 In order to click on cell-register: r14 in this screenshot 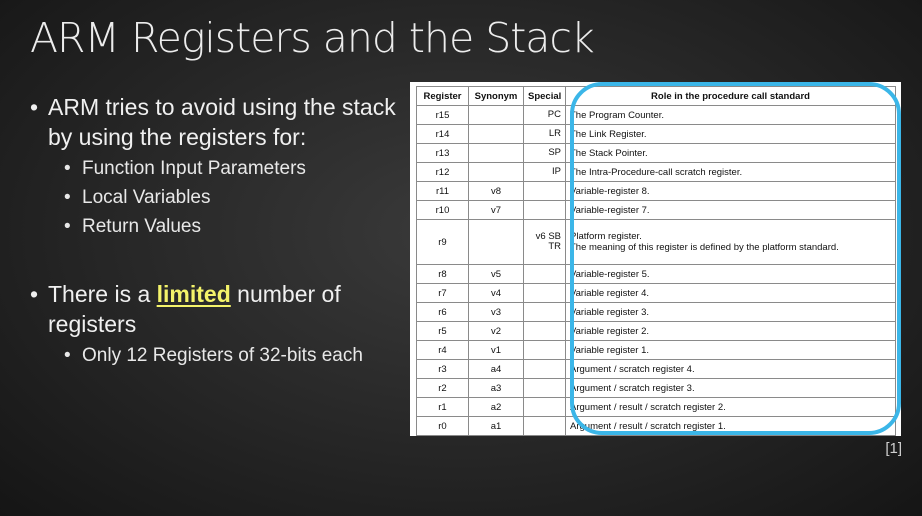, I will do `click(442, 134)`.